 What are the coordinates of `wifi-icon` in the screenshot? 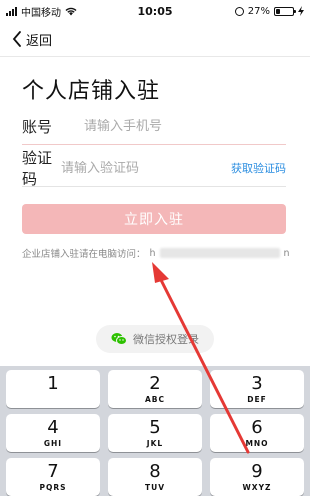 It's located at (71, 11).